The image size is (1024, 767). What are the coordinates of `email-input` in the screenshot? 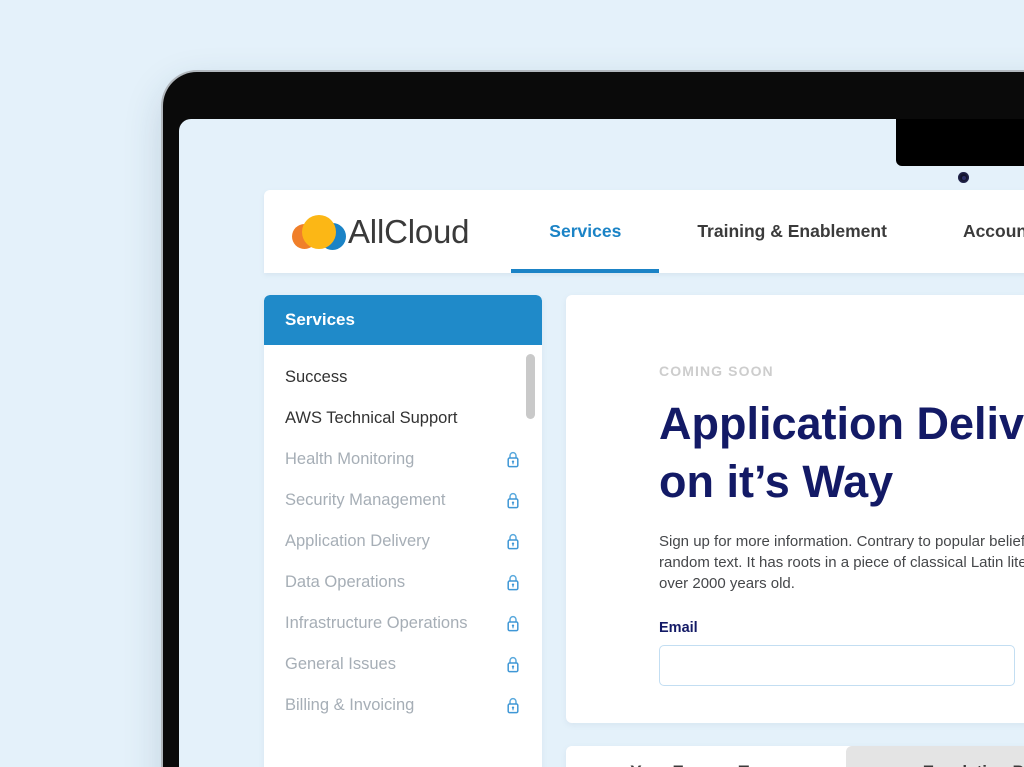 It's located at (837, 665).